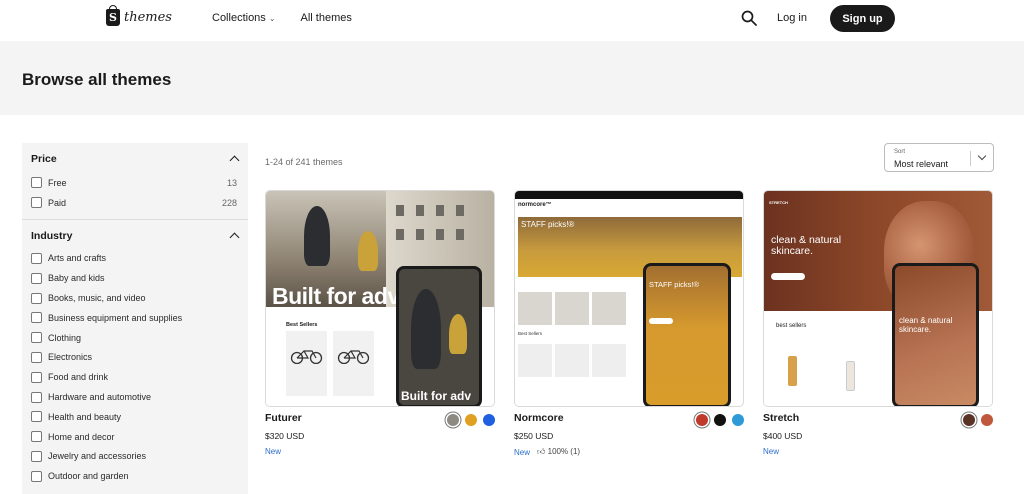  What do you see at coordinates (70, 357) in the screenshot?
I see `filter-option-label: Electronics` at bounding box center [70, 357].